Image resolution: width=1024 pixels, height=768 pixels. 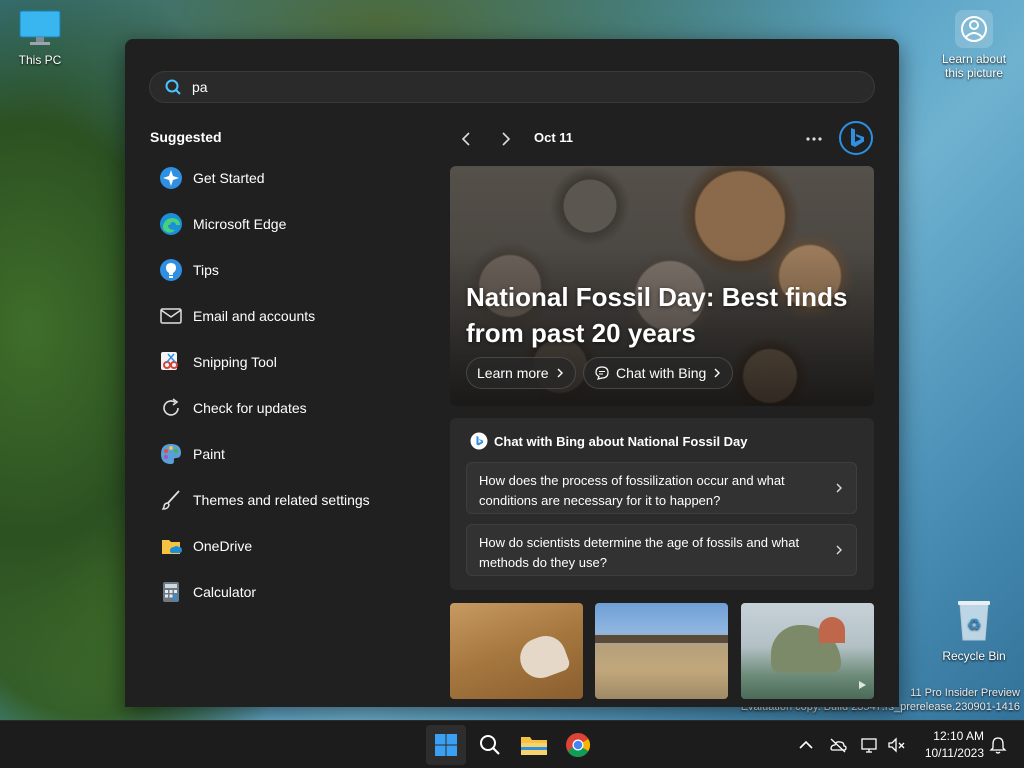 I want to click on learn-more-label: Learn more, so click(x=513, y=373).